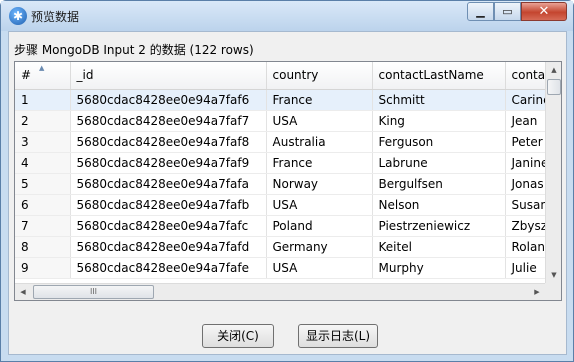 The width and height of the screenshot is (574, 362). I want to click on column-header-contact-first-name: contac, so click(525, 76).